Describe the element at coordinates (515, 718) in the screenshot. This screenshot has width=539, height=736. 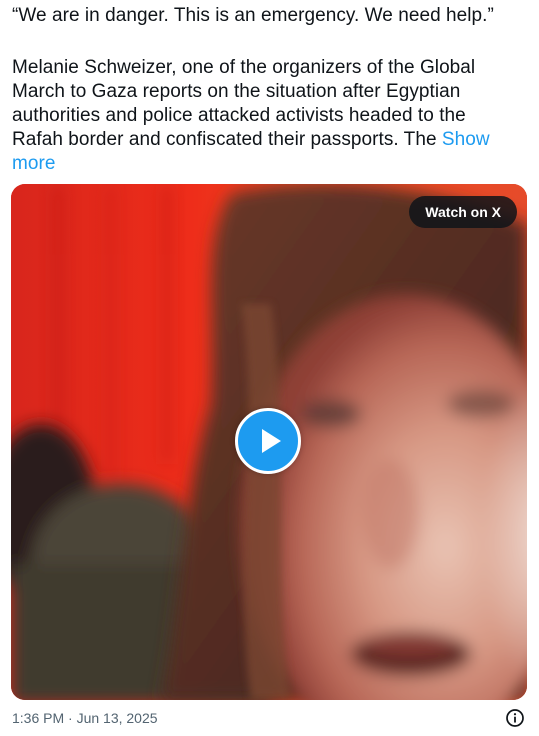
I see `info-icon` at that location.